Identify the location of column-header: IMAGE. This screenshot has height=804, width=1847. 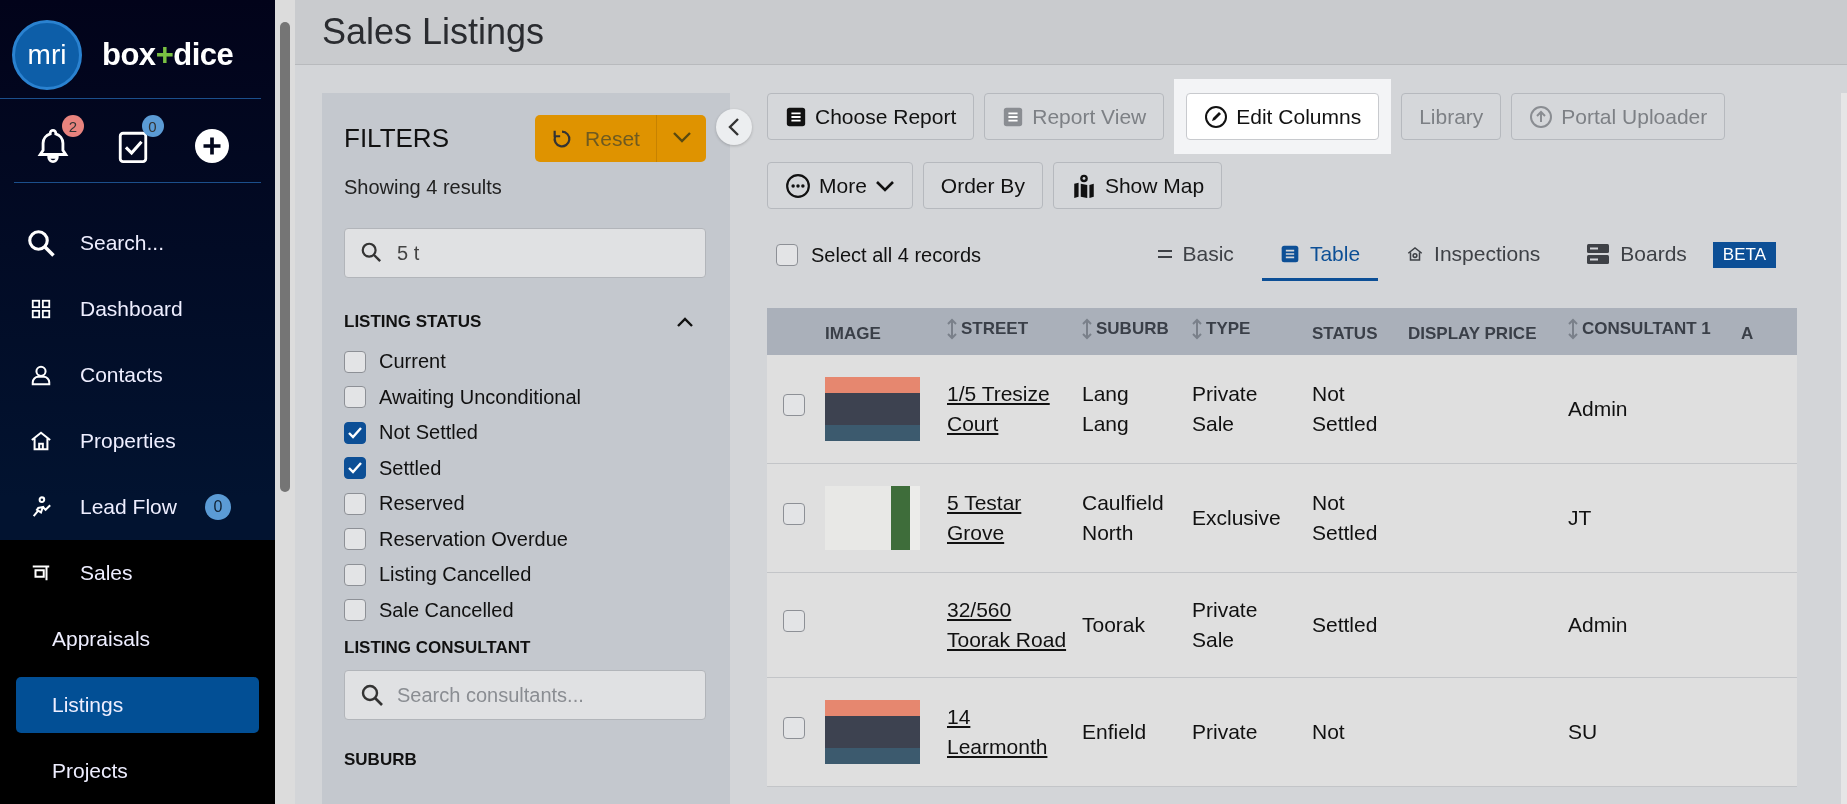
(853, 333).